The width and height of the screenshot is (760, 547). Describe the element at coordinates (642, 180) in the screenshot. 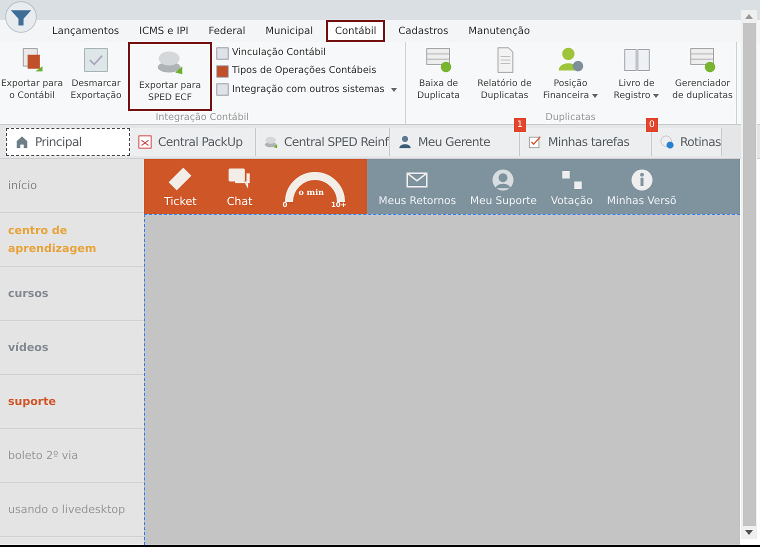

I see `info-icon` at that location.